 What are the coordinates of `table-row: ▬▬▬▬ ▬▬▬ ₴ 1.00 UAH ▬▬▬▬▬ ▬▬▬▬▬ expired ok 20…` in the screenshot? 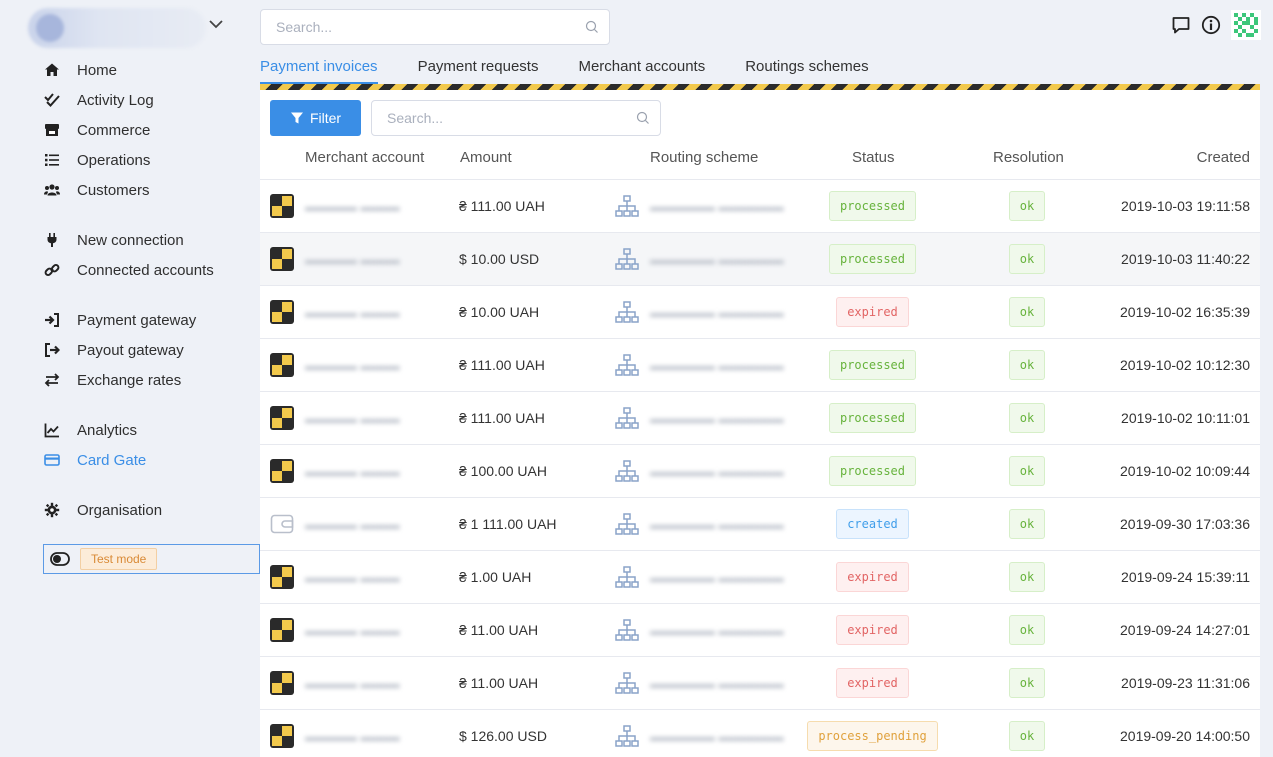 It's located at (760, 577).